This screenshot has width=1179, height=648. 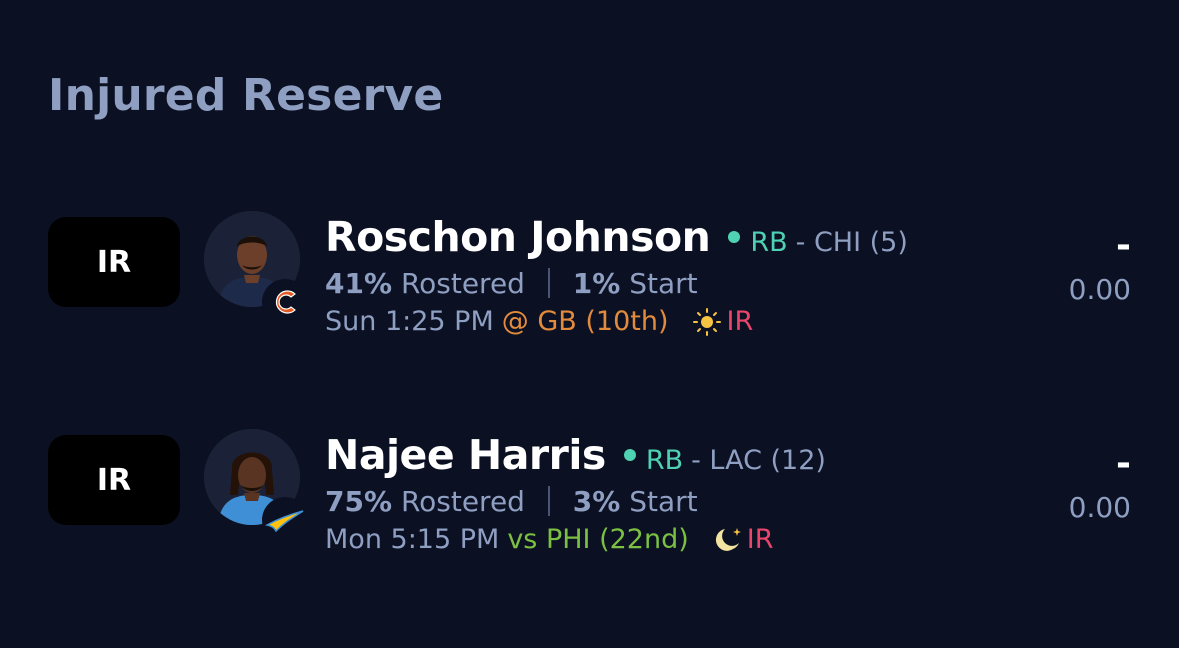 What do you see at coordinates (585, 321) in the screenshot?
I see `opponent-matchup: @ GB (10th)` at bounding box center [585, 321].